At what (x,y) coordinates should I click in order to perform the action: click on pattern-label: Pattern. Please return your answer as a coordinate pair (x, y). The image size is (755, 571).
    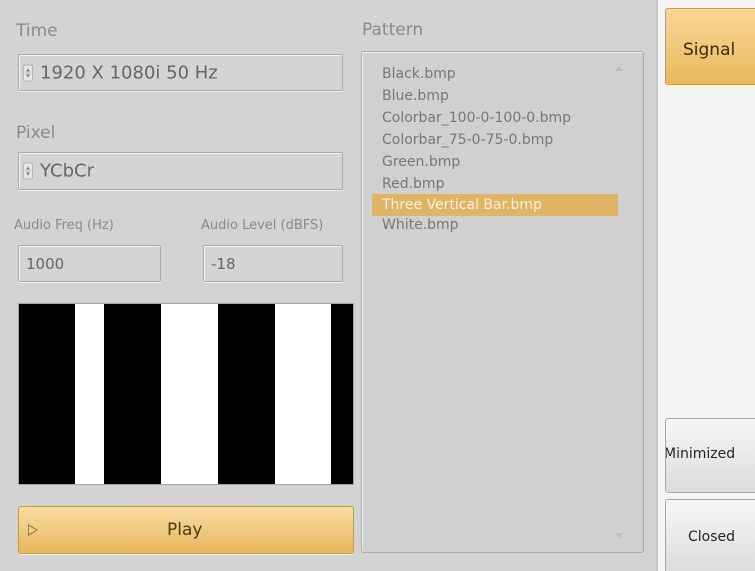
    Looking at the image, I should click on (393, 30).